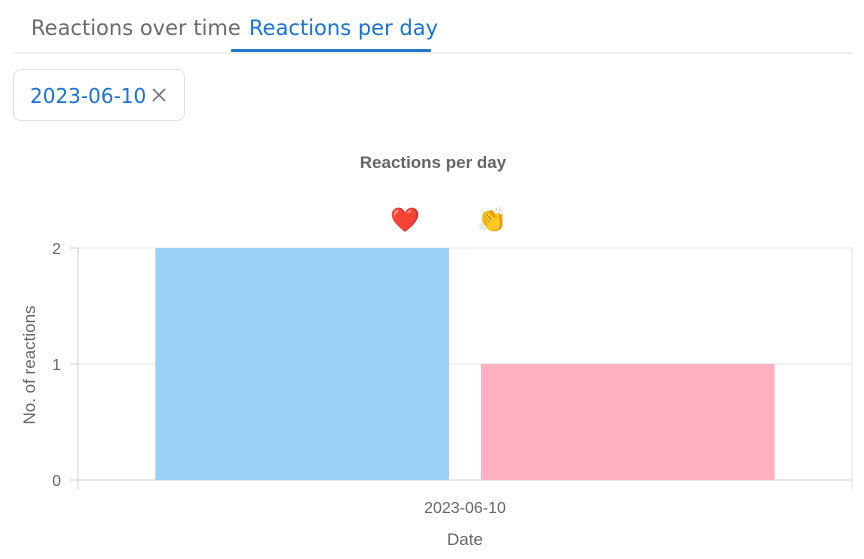 The height and width of the screenshot is (559, 864). I want to click on x-tick-label: 2023-06-10, so click(465, 508).